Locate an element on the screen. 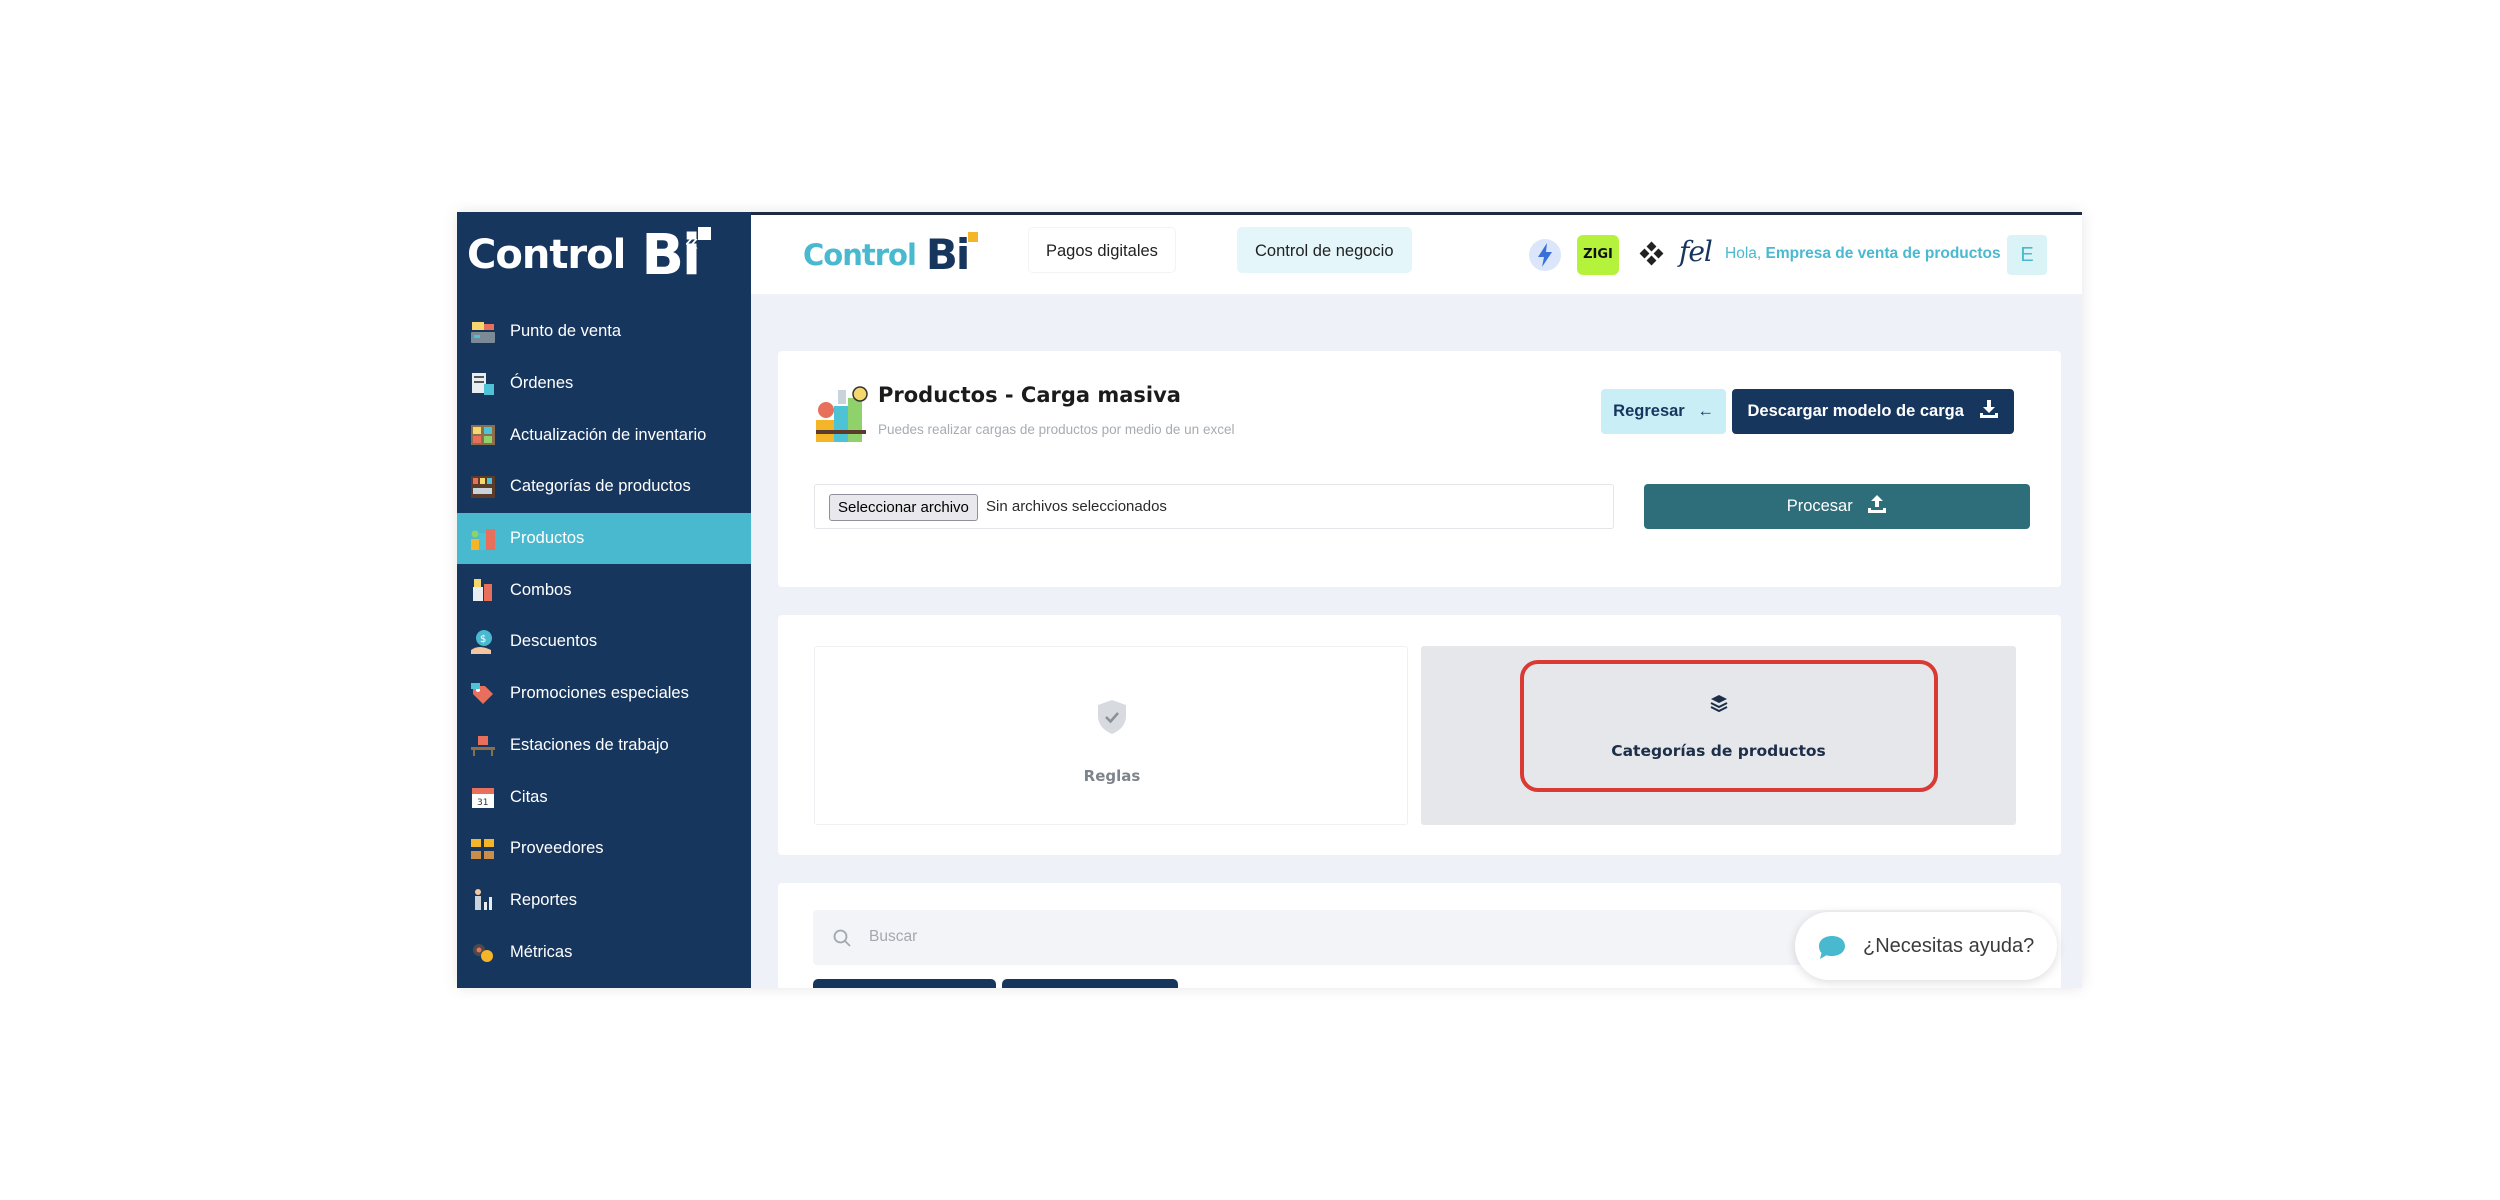 The height and width of the screenshot is (1200, 2500). zigi-logo: ZIGI is located at coordinates (1598, 255).